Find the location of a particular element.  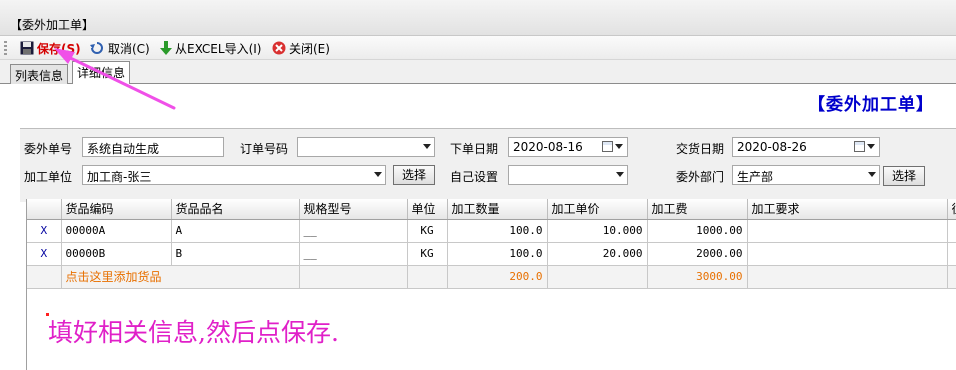

col-header-delete is located at coordinates (44, 209).